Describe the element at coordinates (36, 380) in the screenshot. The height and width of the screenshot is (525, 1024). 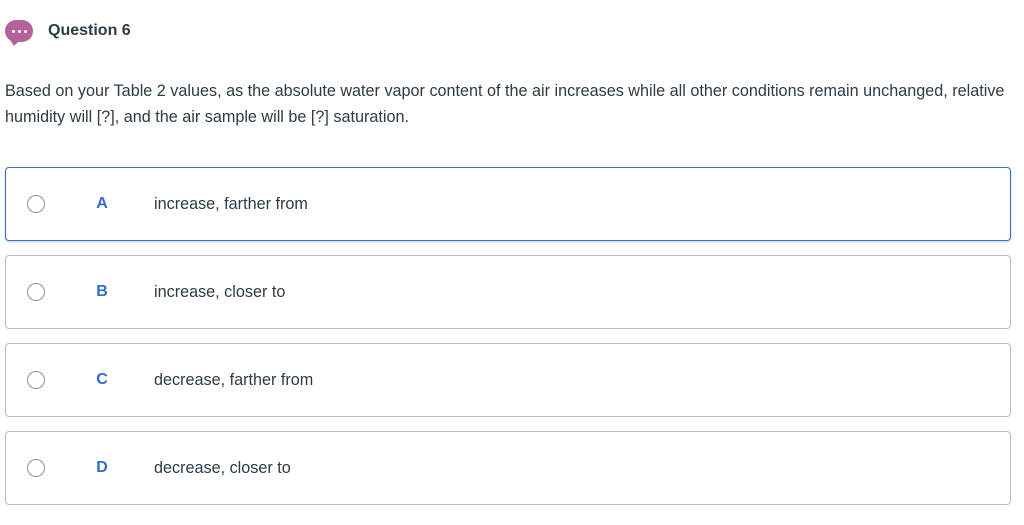
I see `radio-button-c` at that location.